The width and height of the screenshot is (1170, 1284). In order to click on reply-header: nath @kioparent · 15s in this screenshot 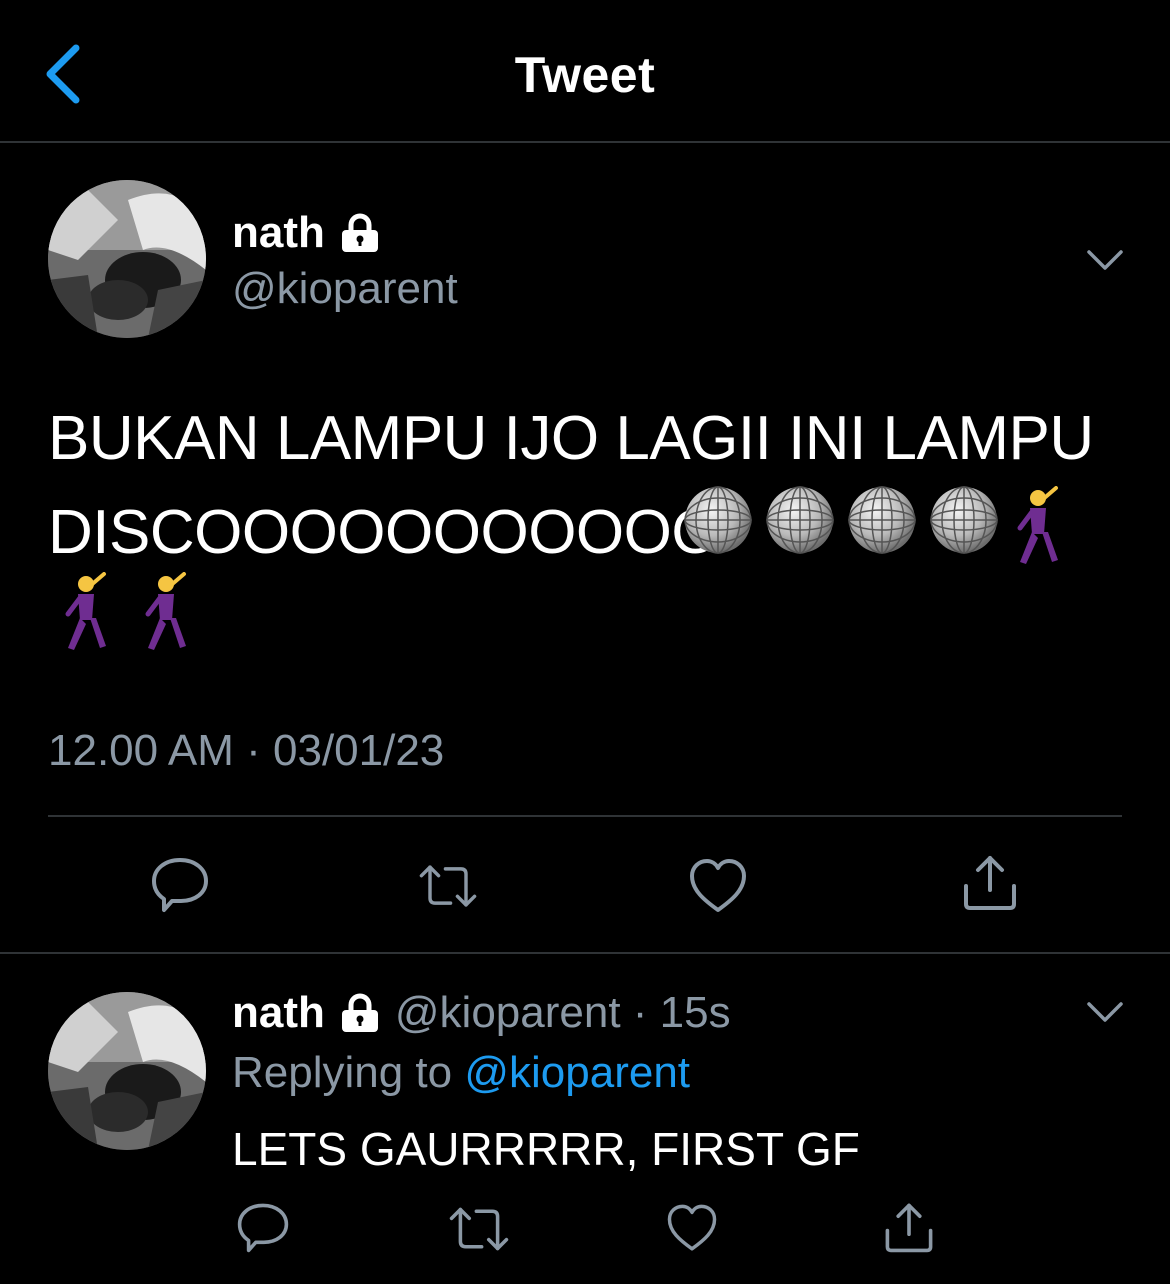, I will do `click(481, 1013)`.